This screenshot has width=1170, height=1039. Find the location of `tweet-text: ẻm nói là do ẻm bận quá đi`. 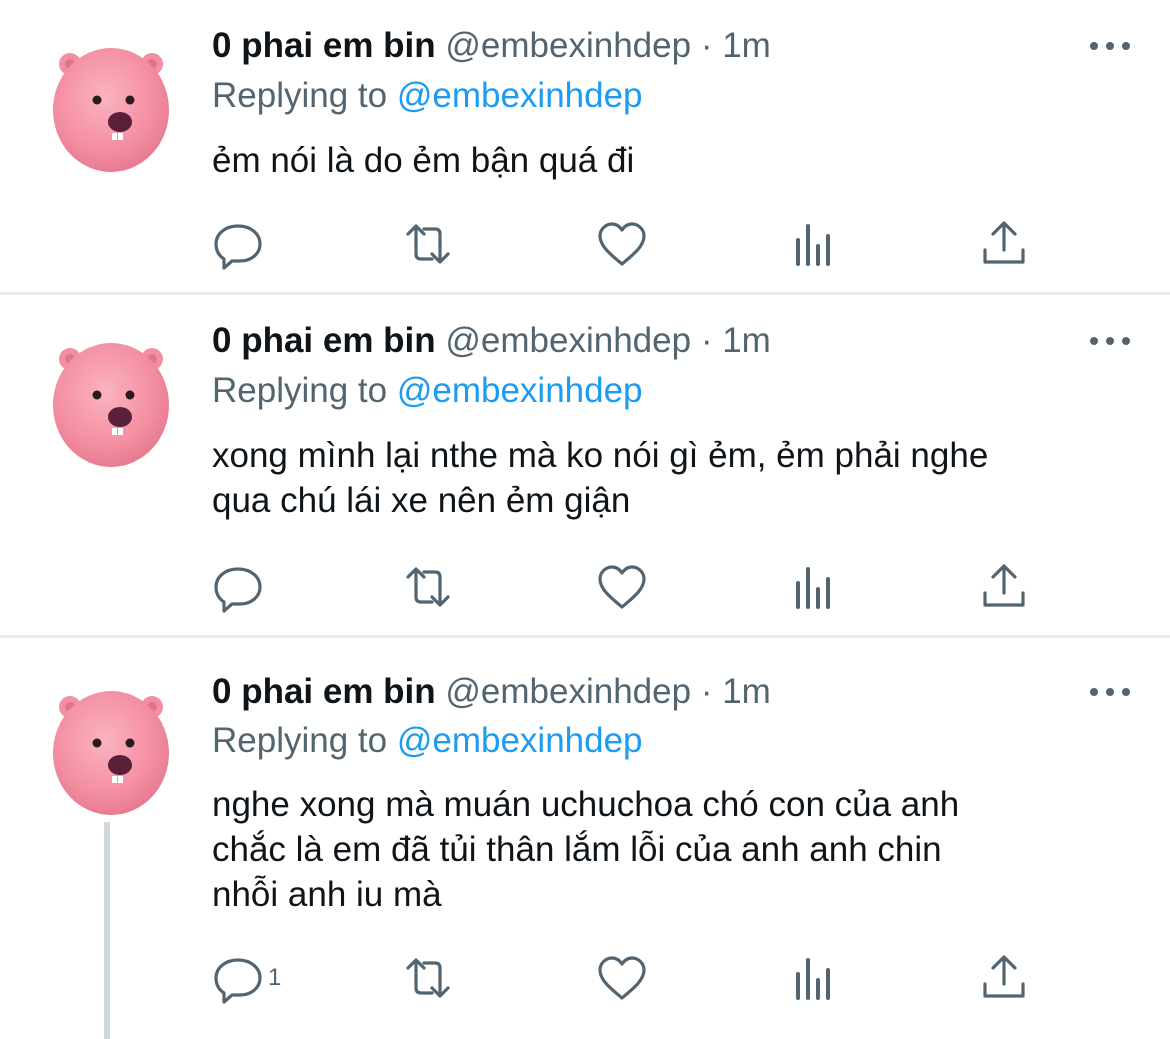

tweet-text: ẻm nói là do ẻm bận quá đi is located at coordinates (423, 160).